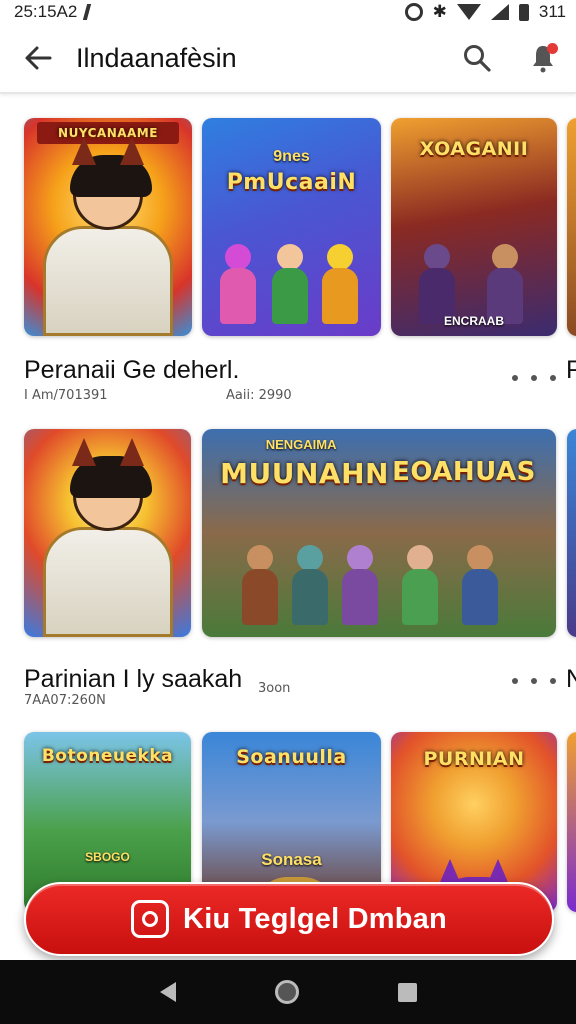 This screenshot has width=576, height=1024. I want to click on game-card: NUYCANAAME, so click(108, 227).